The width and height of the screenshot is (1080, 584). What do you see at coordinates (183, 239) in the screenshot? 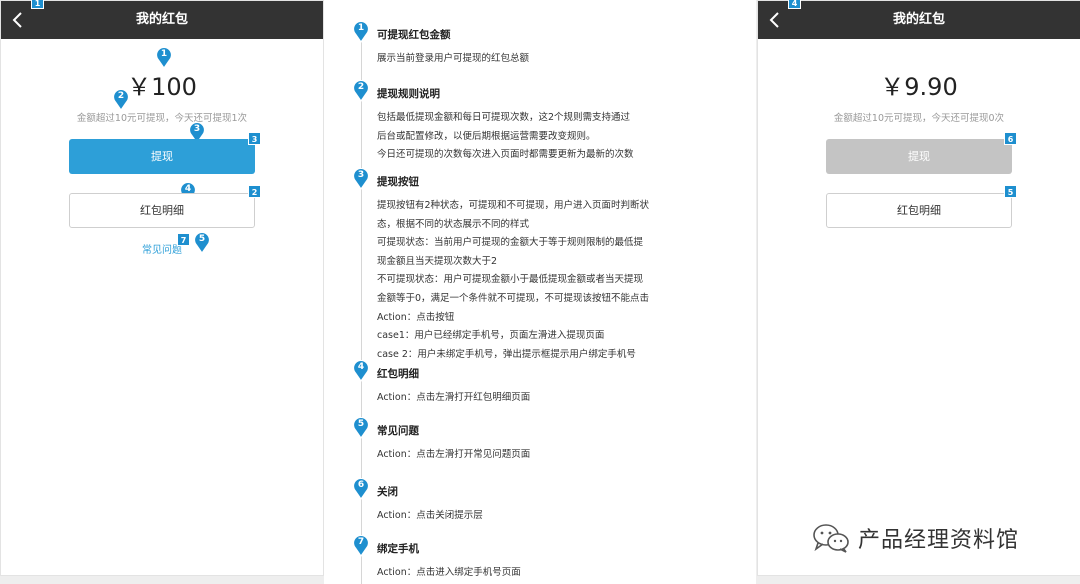
I see `annotation-marker: 7` at bounding box center [183, 239].